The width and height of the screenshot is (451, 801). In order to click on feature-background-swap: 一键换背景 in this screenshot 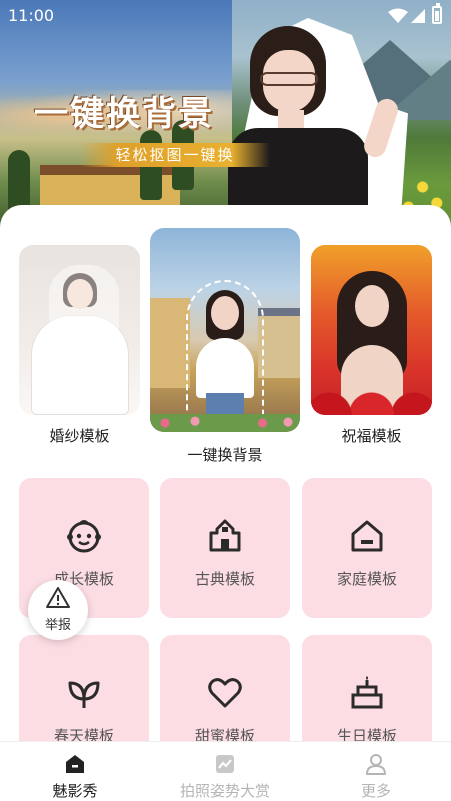, I will do `click(225, 346)`.